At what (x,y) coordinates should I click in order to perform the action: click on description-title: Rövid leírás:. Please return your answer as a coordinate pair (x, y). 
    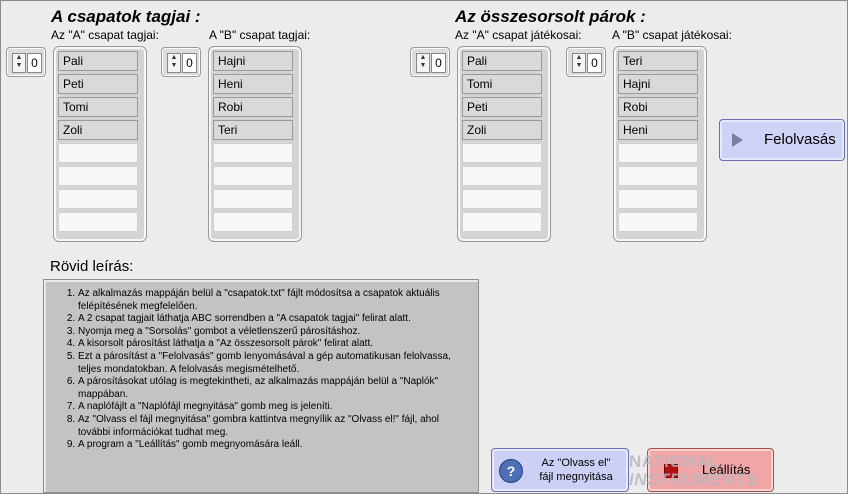
    Looking at the image, I should click on (92, 266).